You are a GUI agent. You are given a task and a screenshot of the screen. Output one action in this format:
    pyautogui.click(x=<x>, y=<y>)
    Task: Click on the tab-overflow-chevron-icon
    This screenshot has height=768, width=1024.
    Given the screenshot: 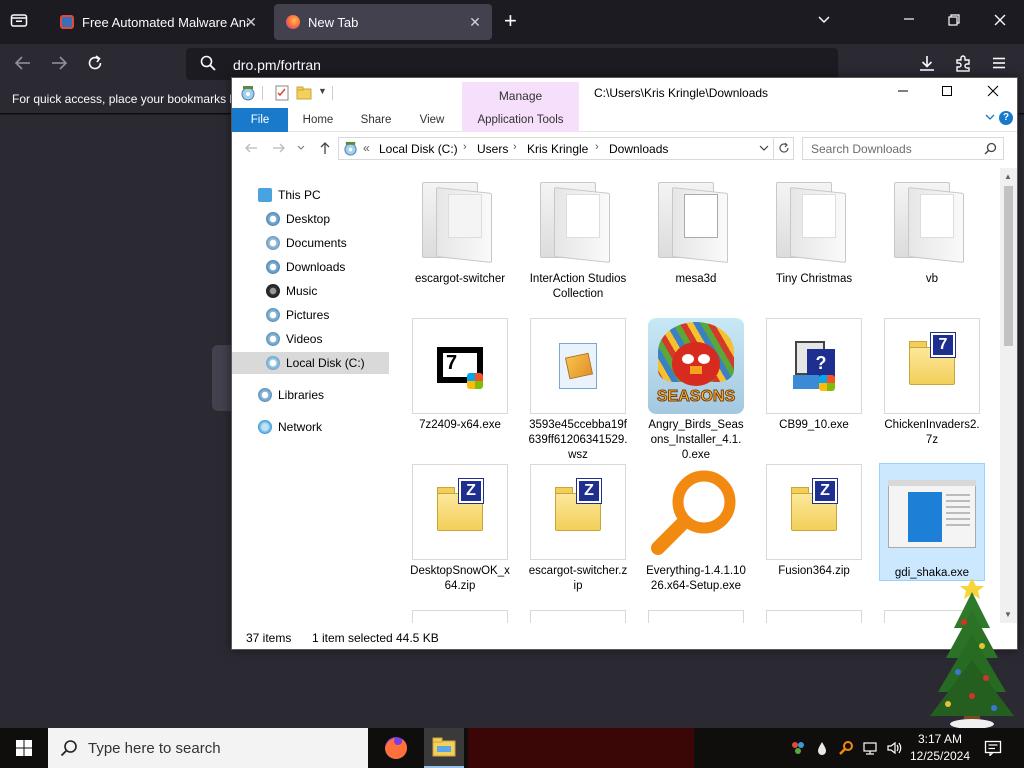 What is the action you would take?
    pyautogui.click(x=824, y=23)
    